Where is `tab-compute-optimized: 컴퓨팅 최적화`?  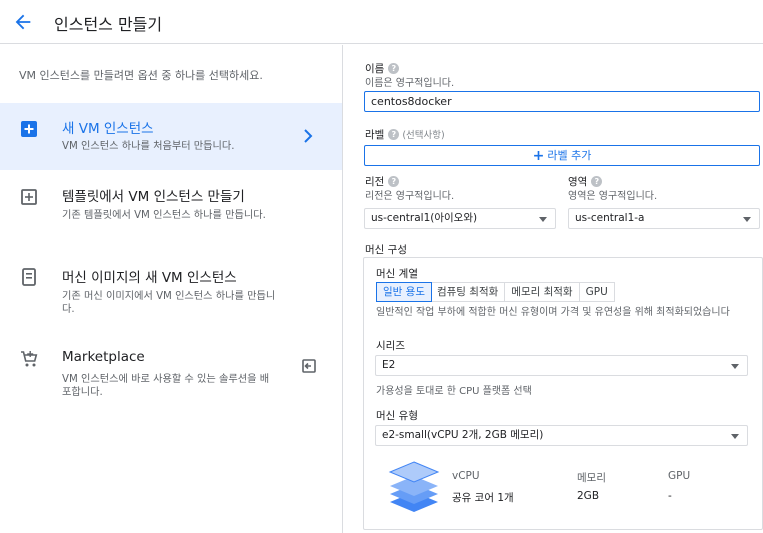
tab-compute-optimized: 컴퓨팅 최적화 is located at coordinates (468, 292).